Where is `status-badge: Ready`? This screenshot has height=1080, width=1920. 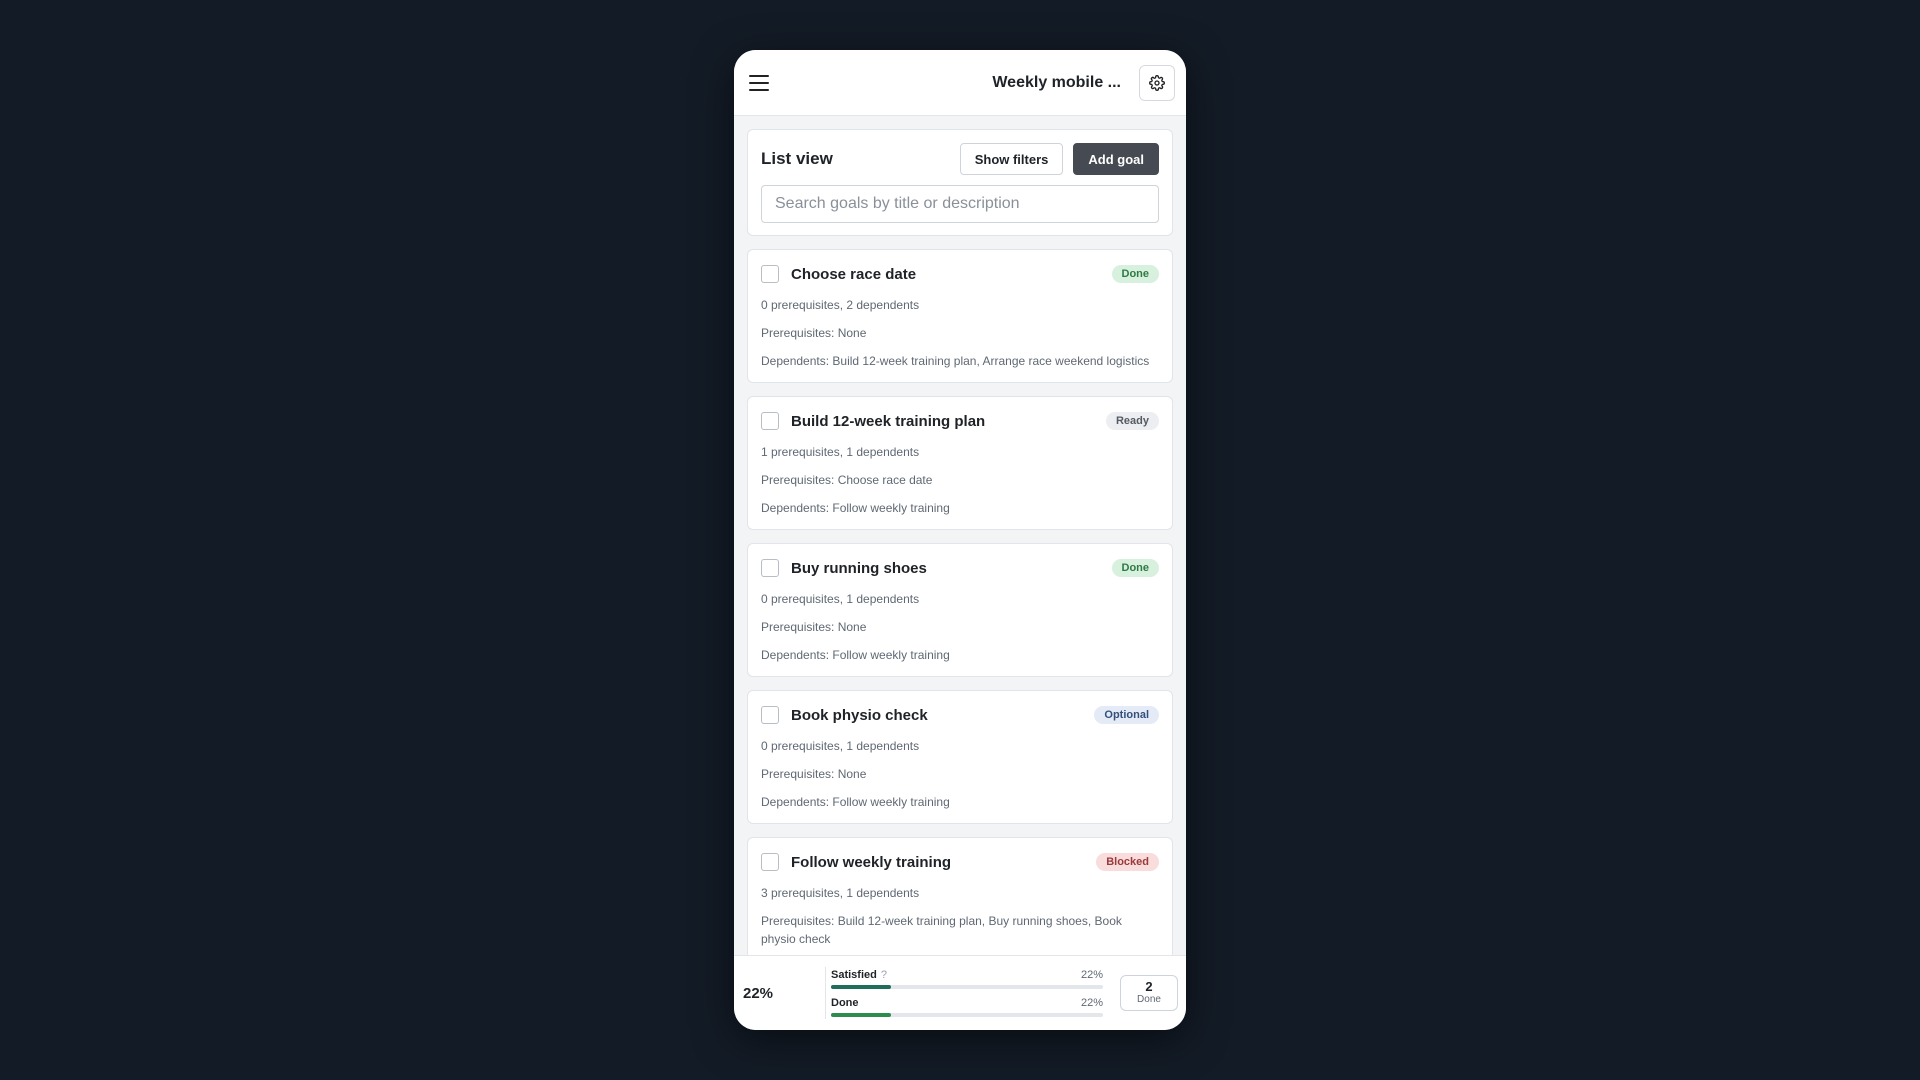 status-badge: Ready is located at coordinates (1132, 421).